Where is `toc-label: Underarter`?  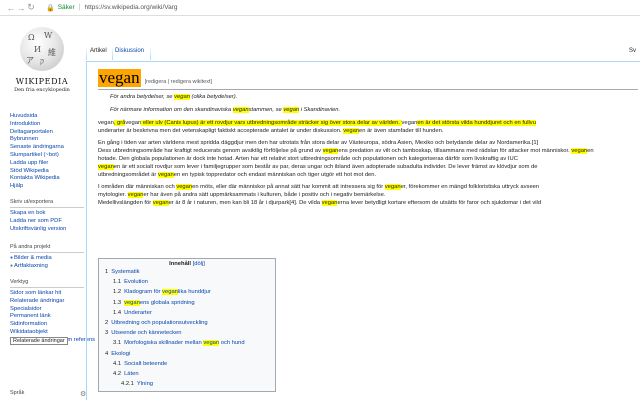 toc-label: Underarter is located at coordinates (138, 313).